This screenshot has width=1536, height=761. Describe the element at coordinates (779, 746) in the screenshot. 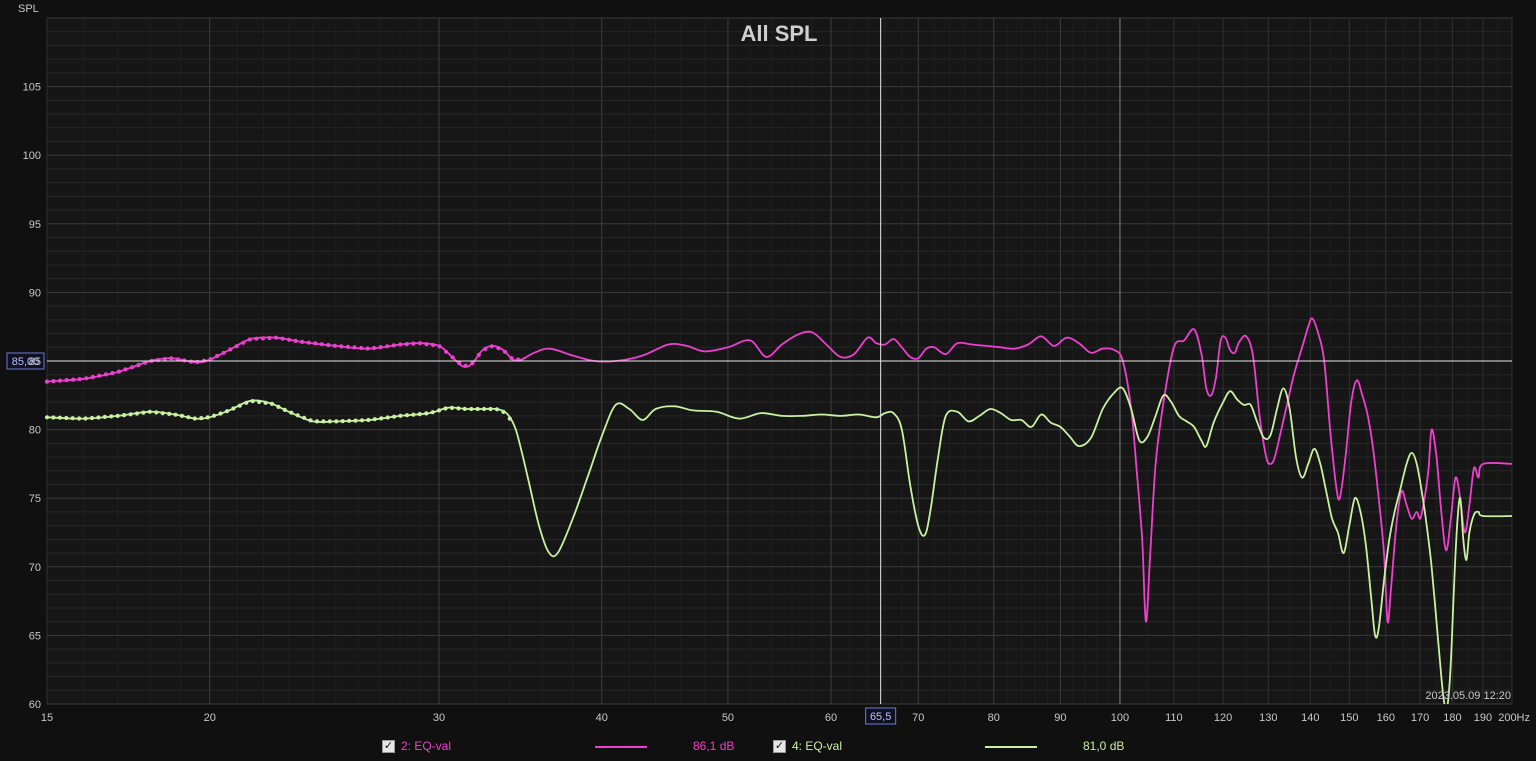

I see `legend-checkbox-2: ✓` at that location.